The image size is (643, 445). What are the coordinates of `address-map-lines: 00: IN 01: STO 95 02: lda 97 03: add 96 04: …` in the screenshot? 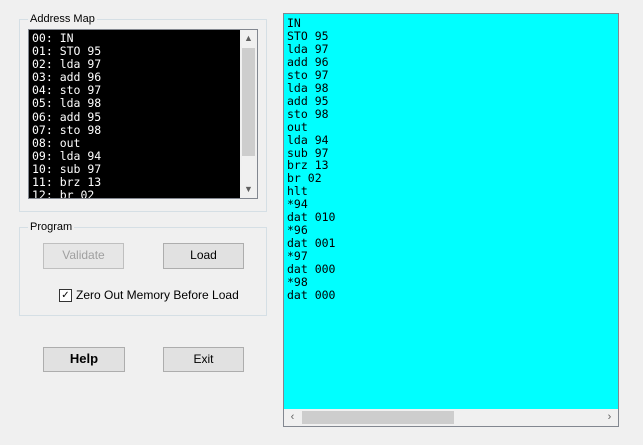 It's located at (135, 114).